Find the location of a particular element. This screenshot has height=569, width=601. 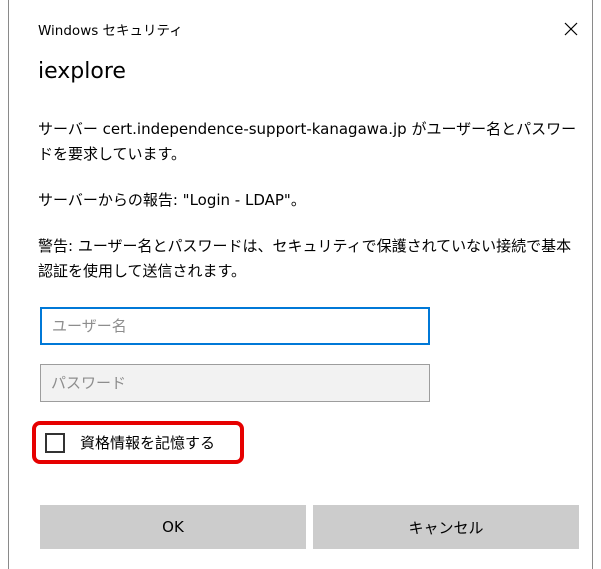

remember-checkbox is located at coordinates (55, 442).